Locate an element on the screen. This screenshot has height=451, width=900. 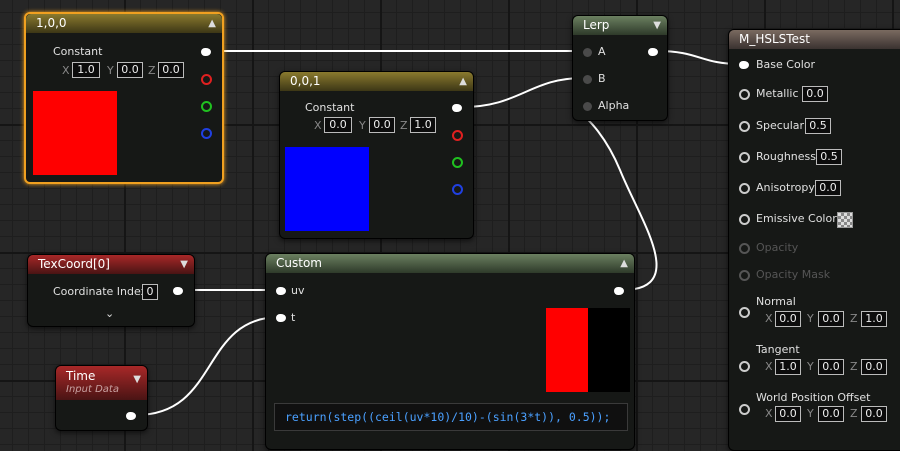
wpo-z-field: 0.0 is located at coordinates (874, 414).